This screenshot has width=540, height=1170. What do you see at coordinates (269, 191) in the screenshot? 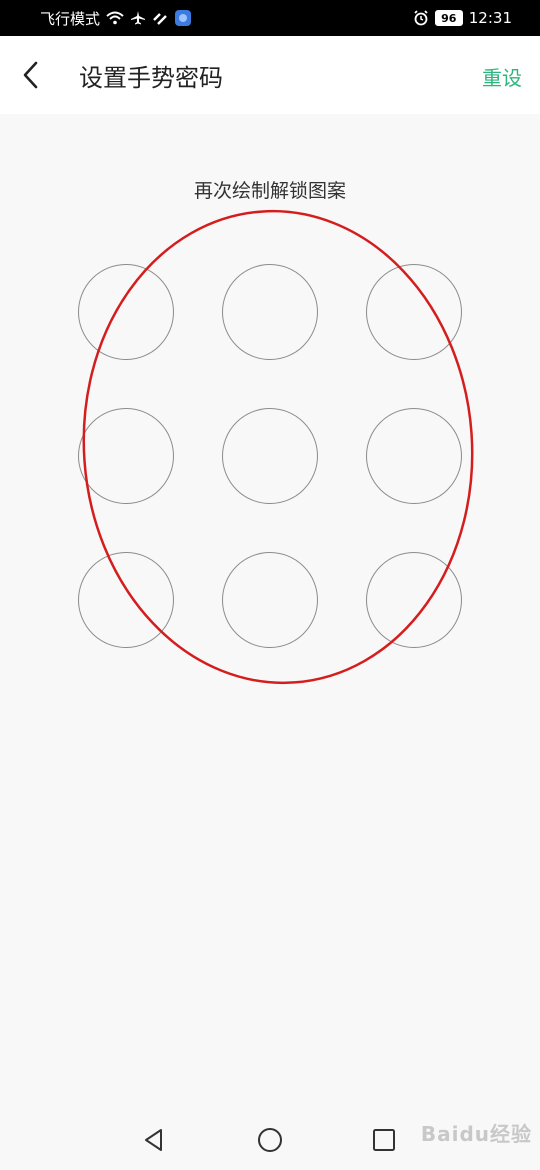
I see `pattern-hint: 再次绘制解锁图案` at bounding box center [269, 191].